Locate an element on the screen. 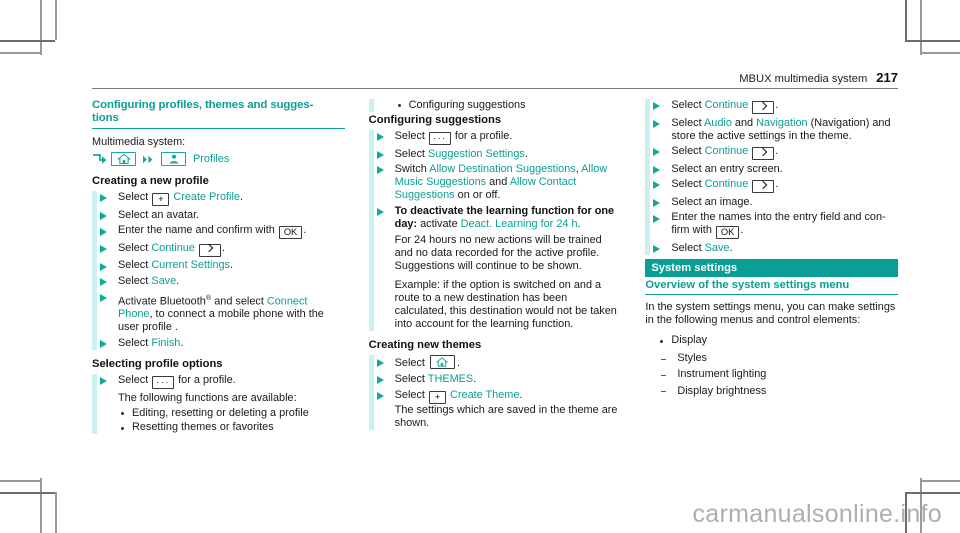  step-select-dots-profile: Select ··· for a profile. is located at coordinates (495, 138).